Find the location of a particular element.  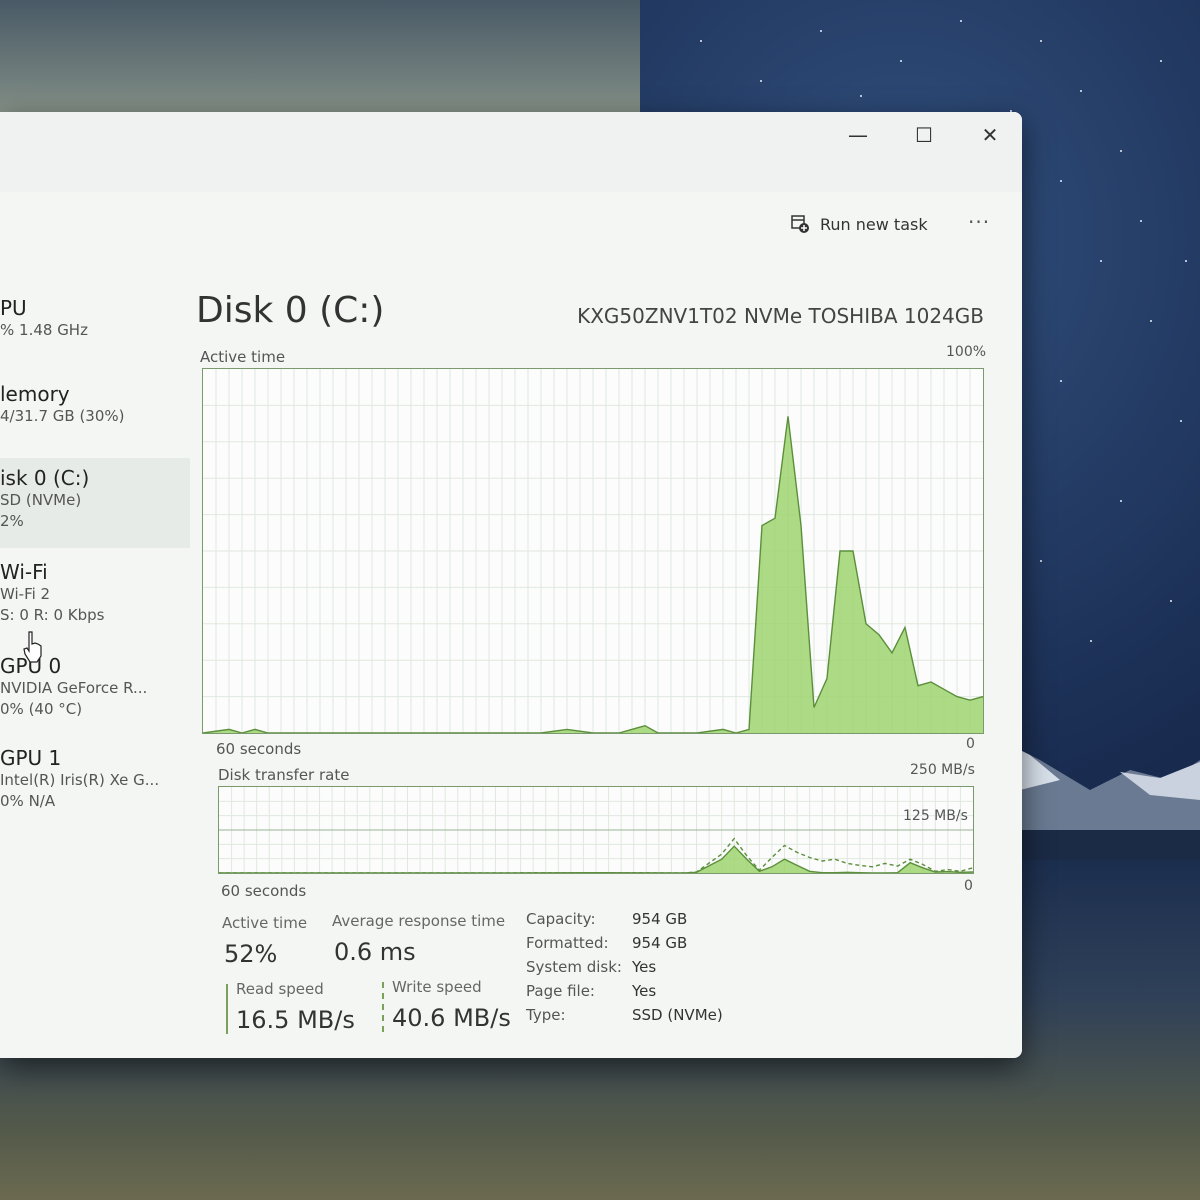

write-speed-value: 40.6 MB/s is located at coordinates (451, 1018).